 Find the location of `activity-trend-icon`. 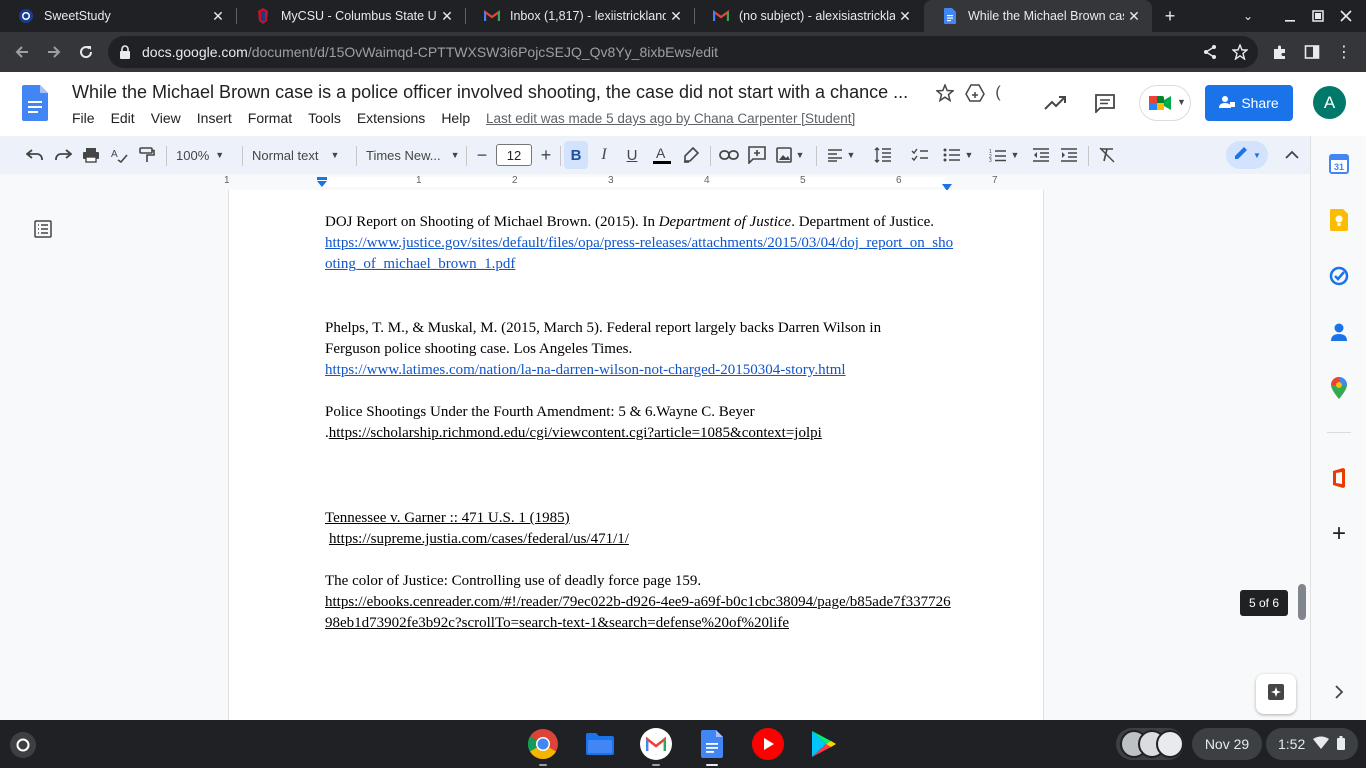

activity-trend-icon is located at coordinates (1055, 103).